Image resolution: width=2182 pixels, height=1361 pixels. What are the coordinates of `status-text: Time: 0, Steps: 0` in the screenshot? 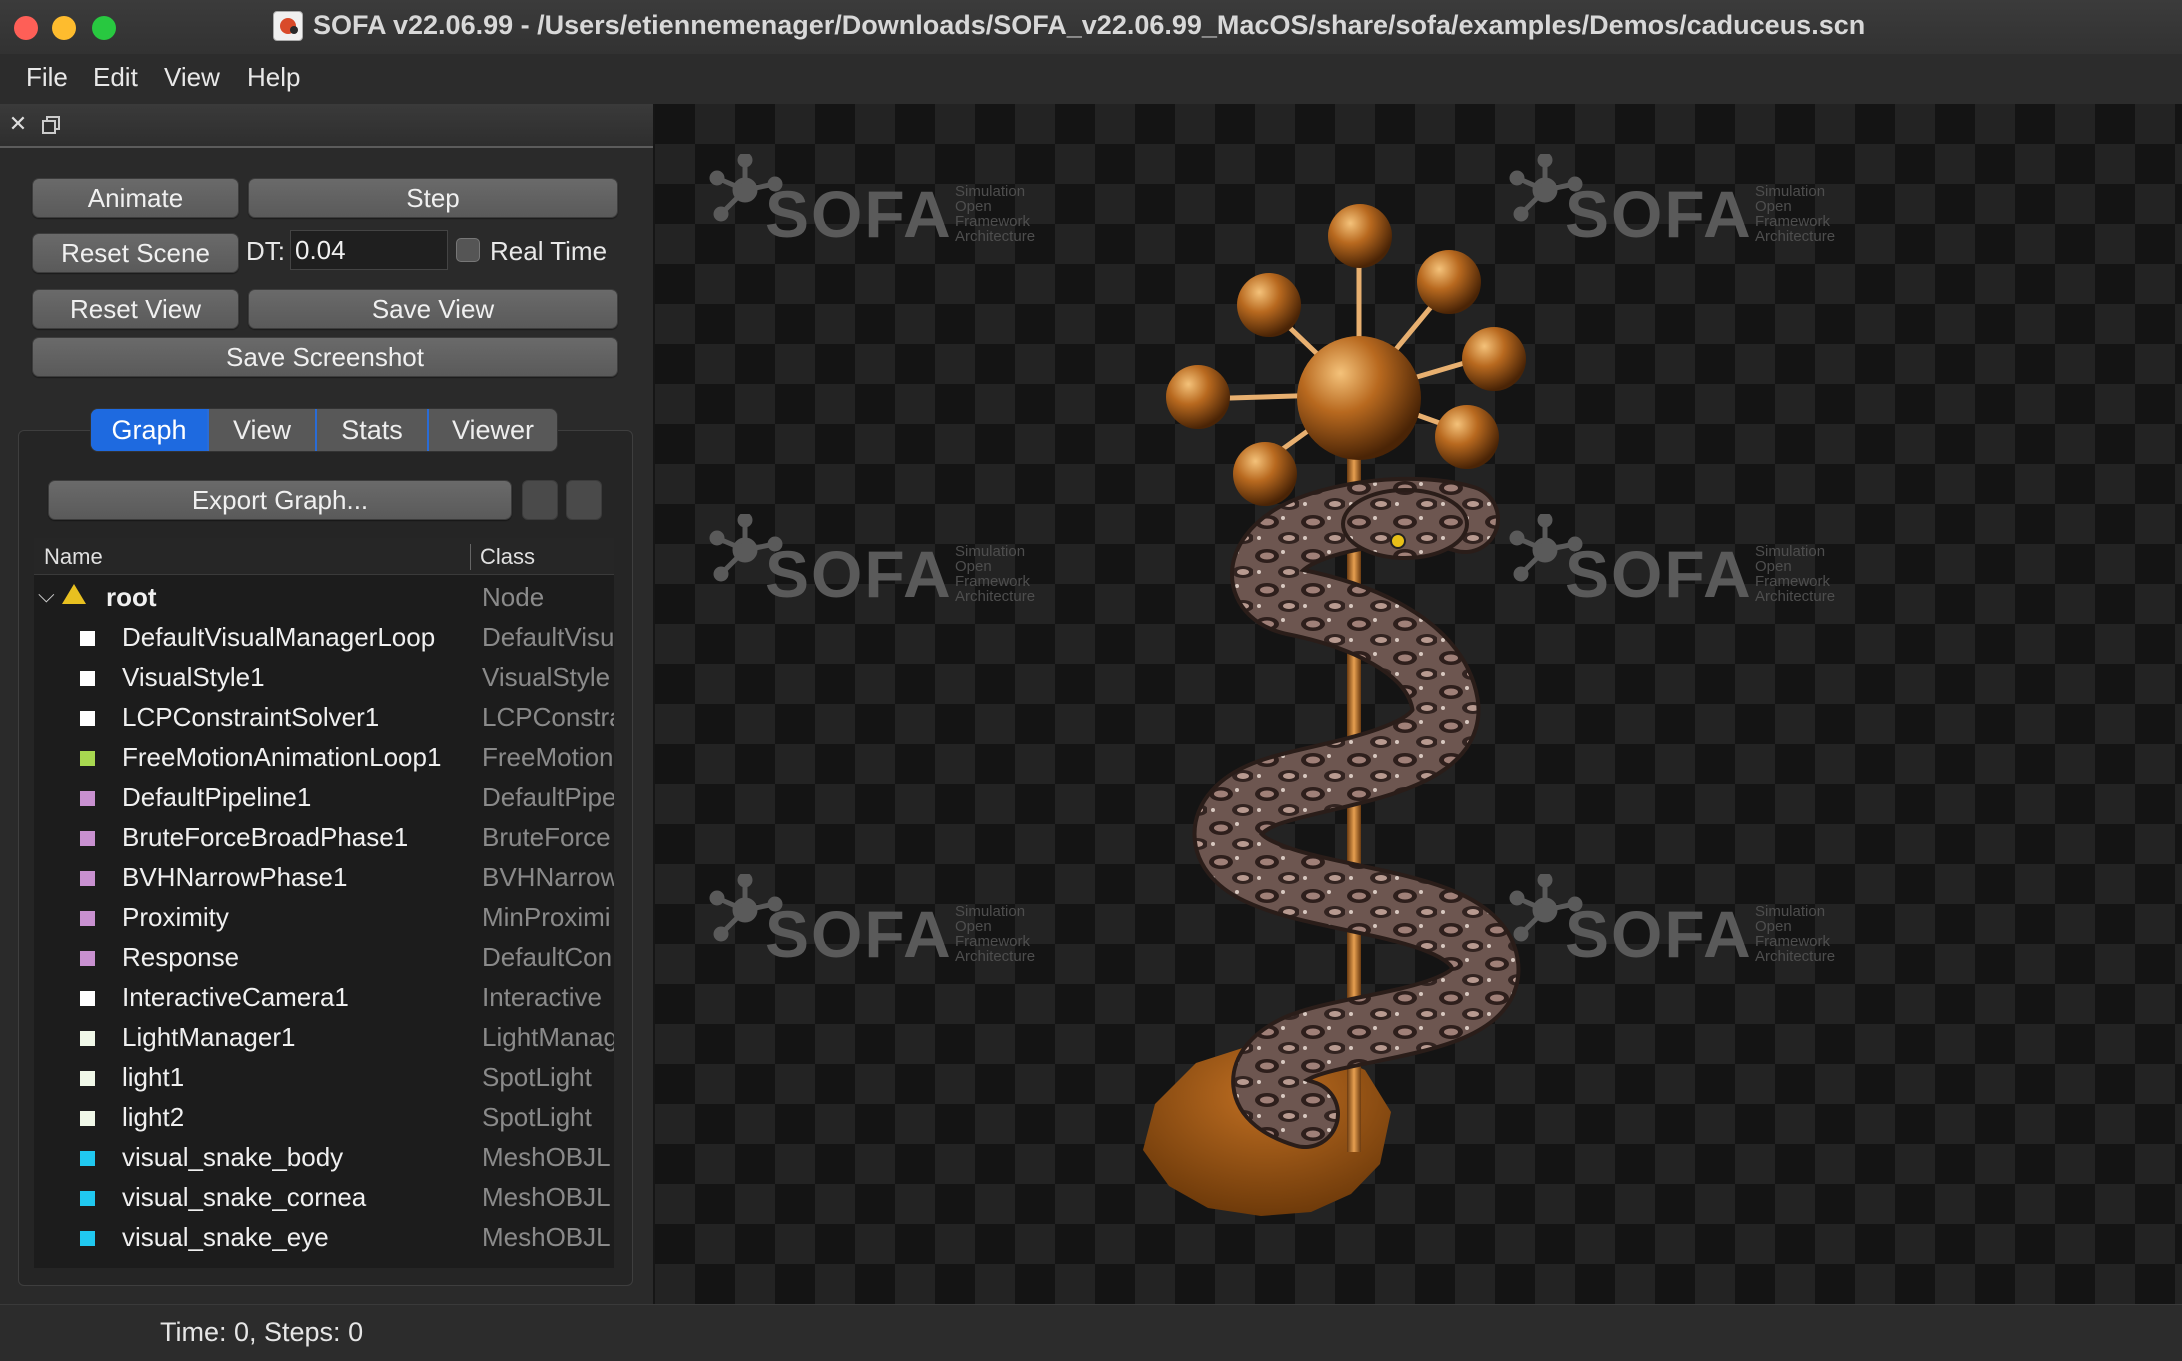 It's located at (262, 1332).